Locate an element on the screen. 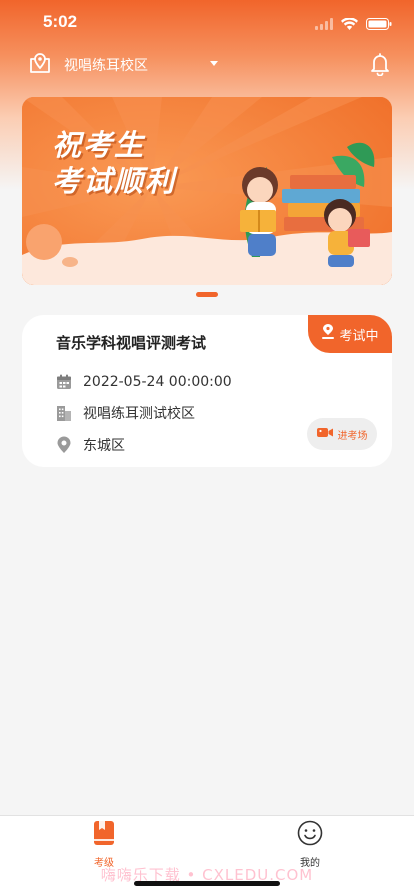  banner-page-indicator is located at coordinates (207, 294).